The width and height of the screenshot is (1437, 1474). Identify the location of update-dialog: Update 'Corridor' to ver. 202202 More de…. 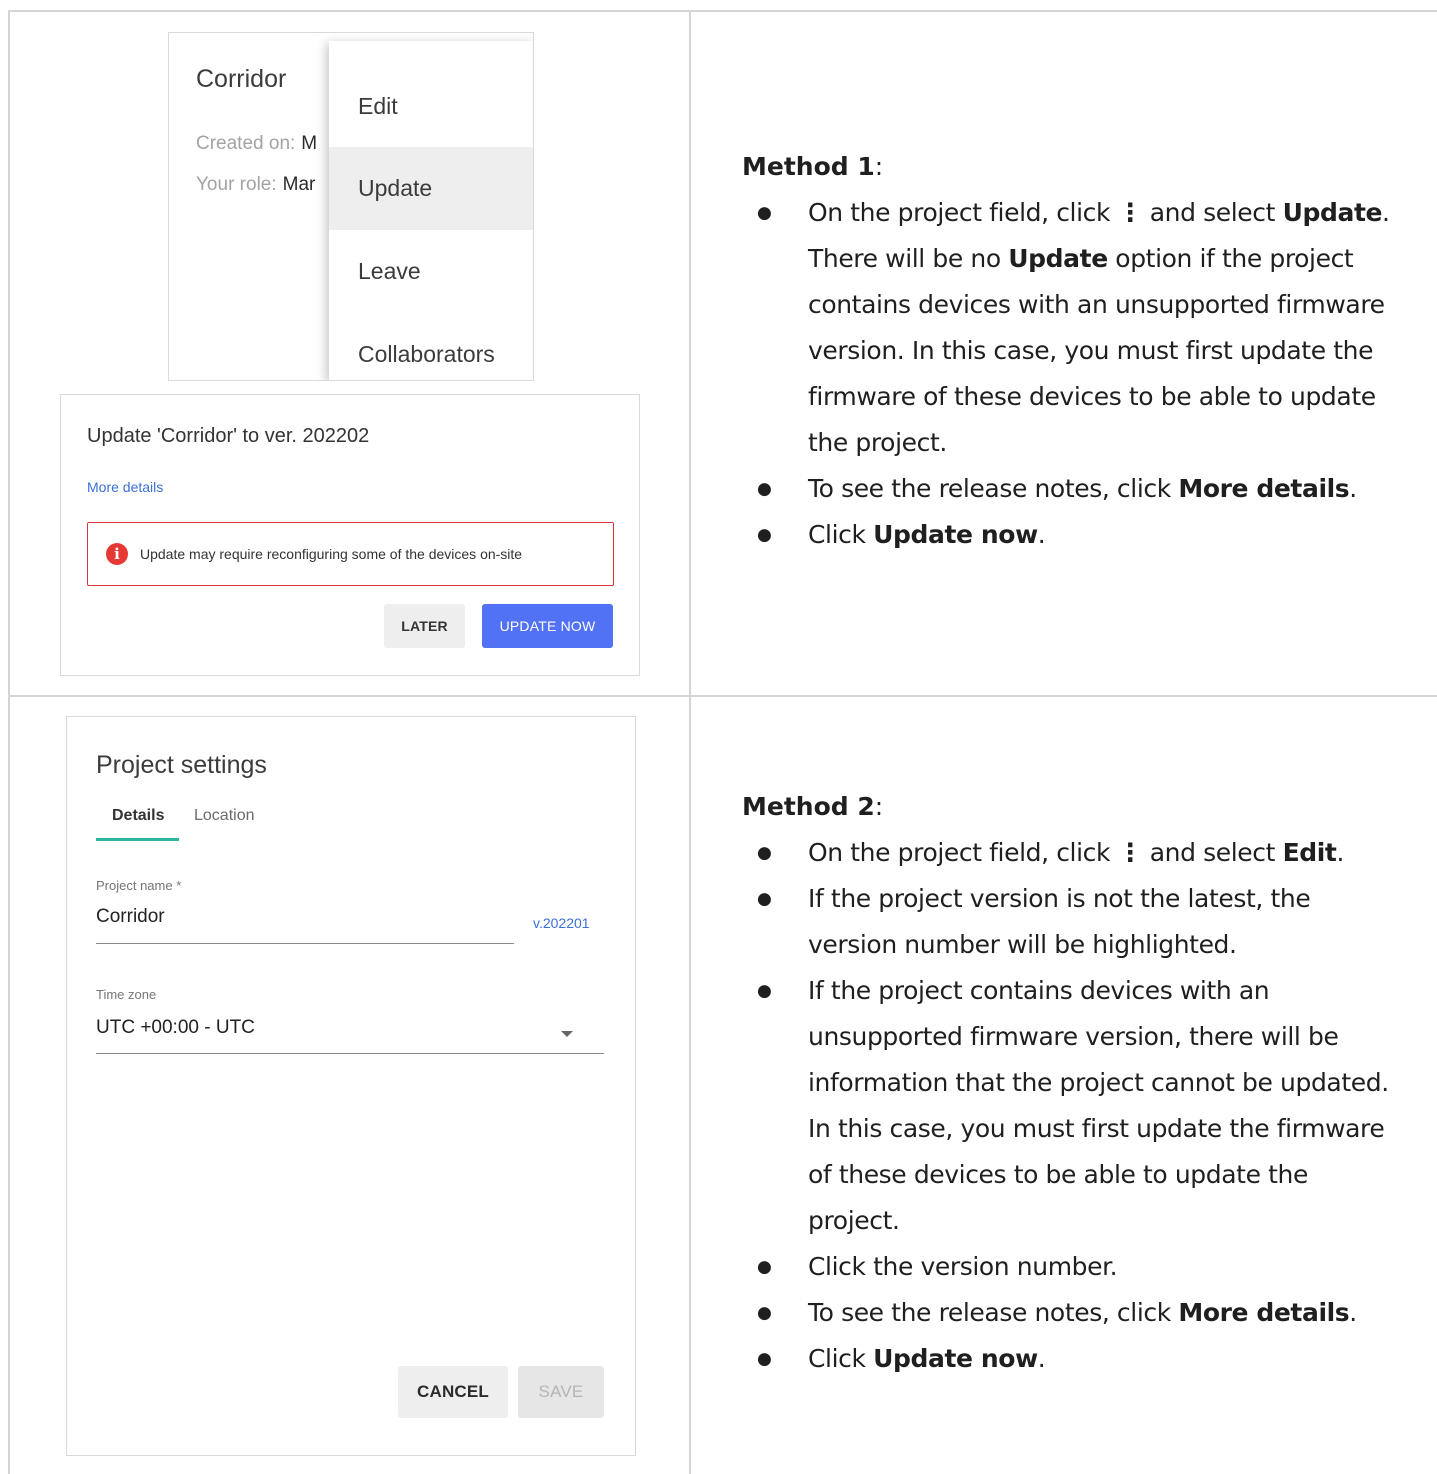
(350, 535).